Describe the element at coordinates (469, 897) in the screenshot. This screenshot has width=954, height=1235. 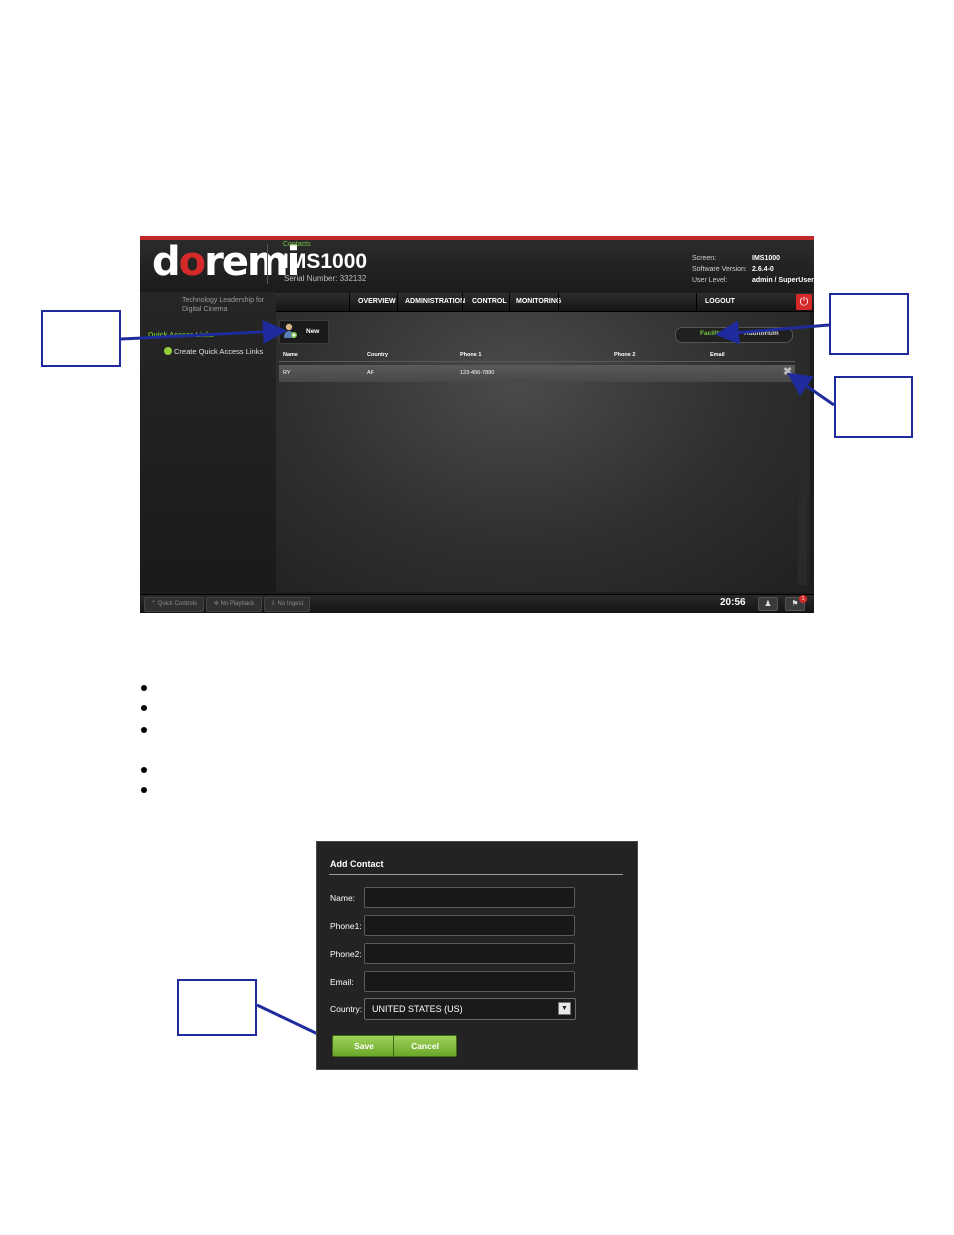
I see `name-field` at that location.